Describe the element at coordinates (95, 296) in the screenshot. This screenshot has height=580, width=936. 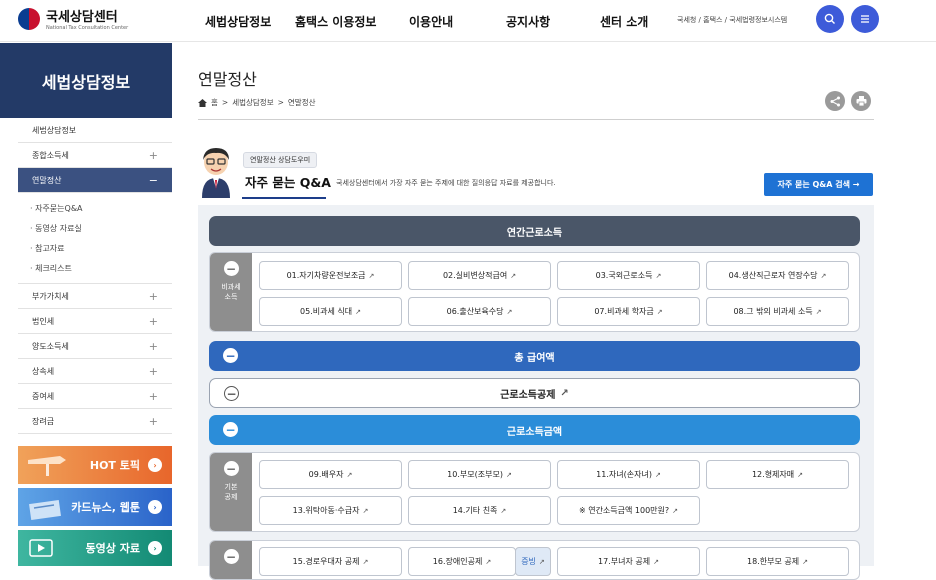
I see `sidebar-item-vat: 부가가치세 +` at that location.